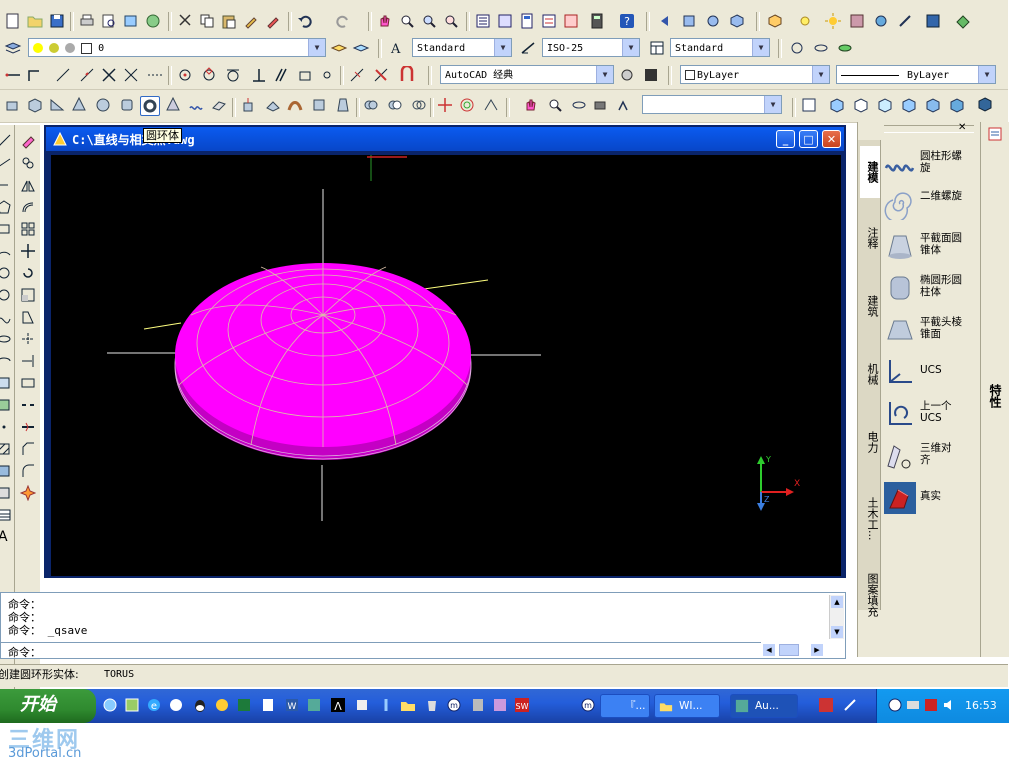 The height and width of the screenshot is (768, 1024). What do you see at coordinates (35, 75) in the screenshot?
I see `polyline-icon` at bounding box center [35, 75].